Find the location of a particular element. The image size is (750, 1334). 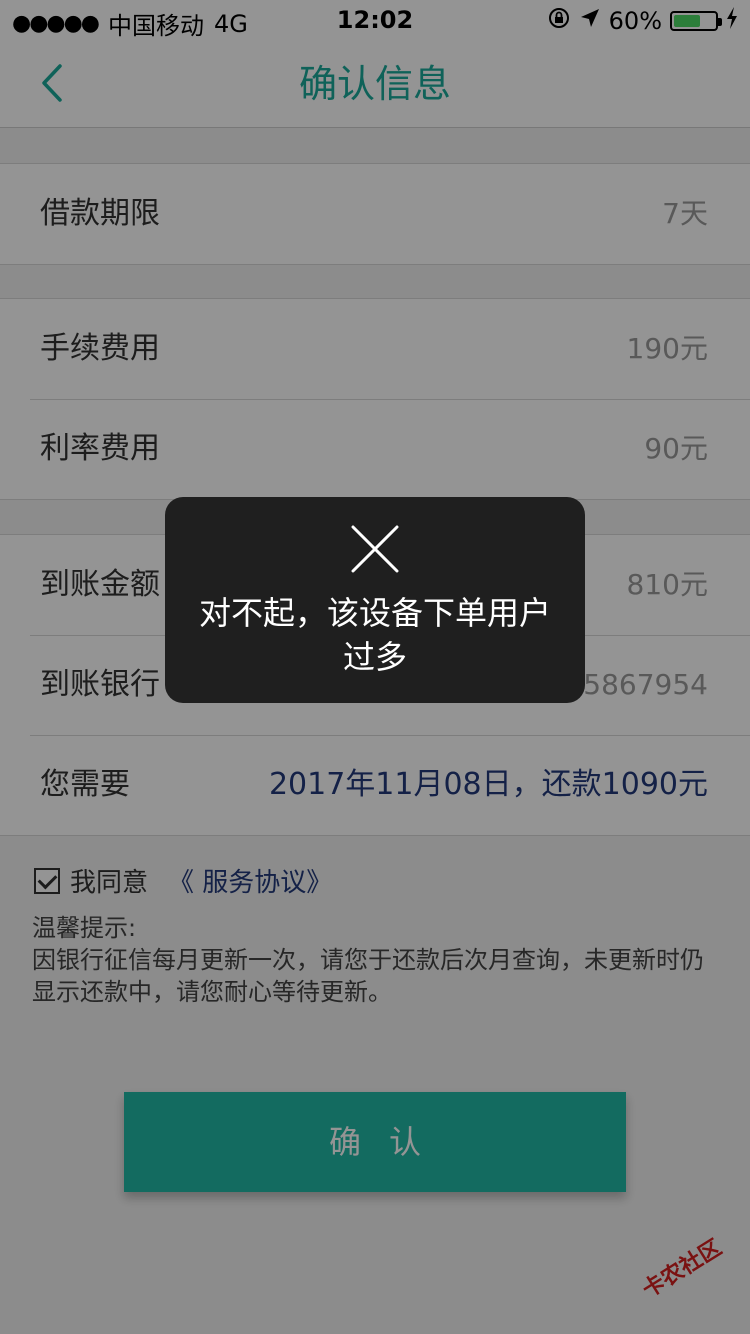

error-toast: 对不起，该设备下单用户过多 is located at coordinates (375, 600).